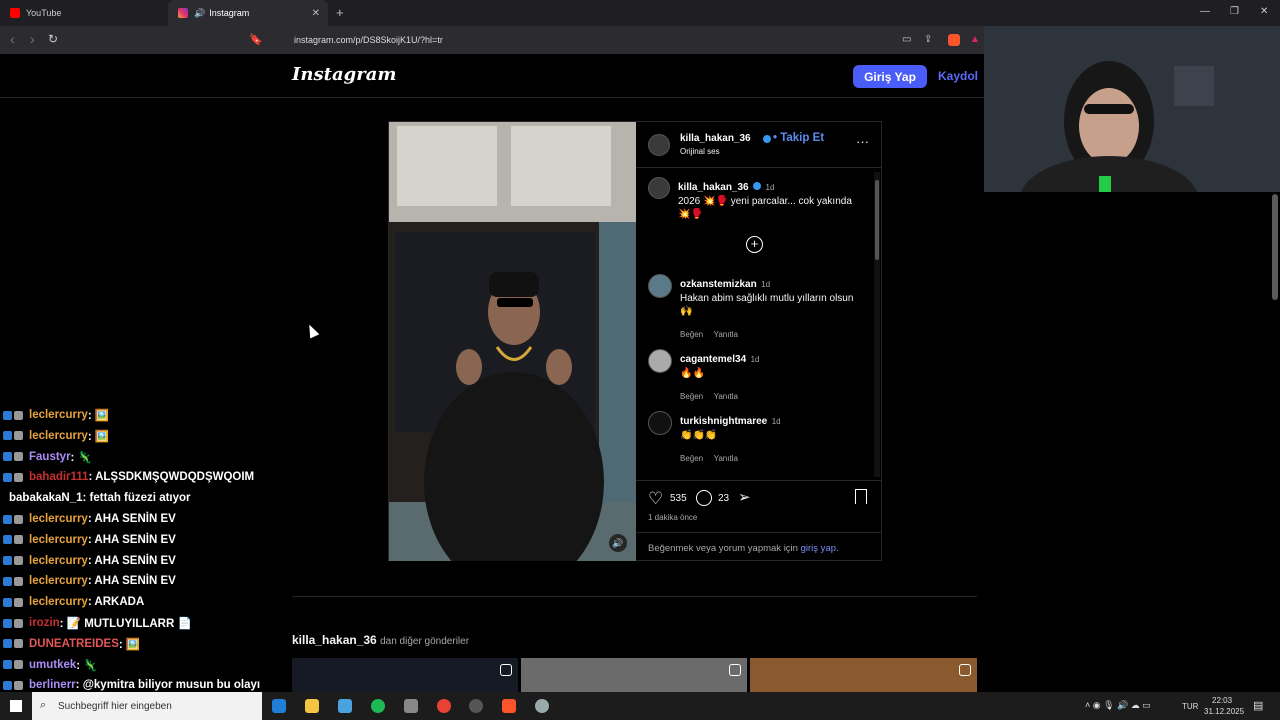  What do you see at coordinates (718, 284) in the screenshot?
I see `comment-author: ozkanstemizkan` at bounding box center [718, 284].